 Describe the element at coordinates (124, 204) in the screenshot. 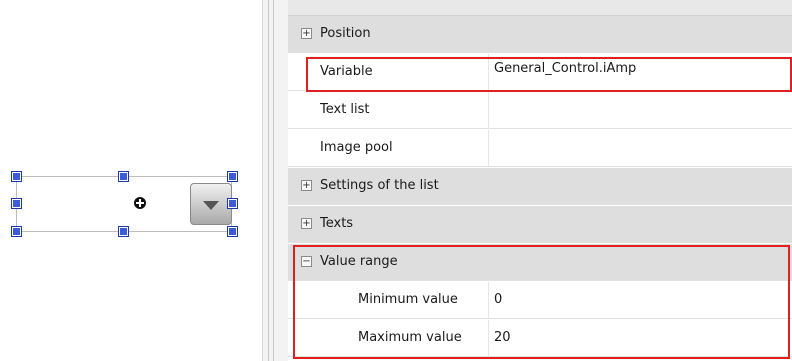

I see `combo-box-control` at that location.